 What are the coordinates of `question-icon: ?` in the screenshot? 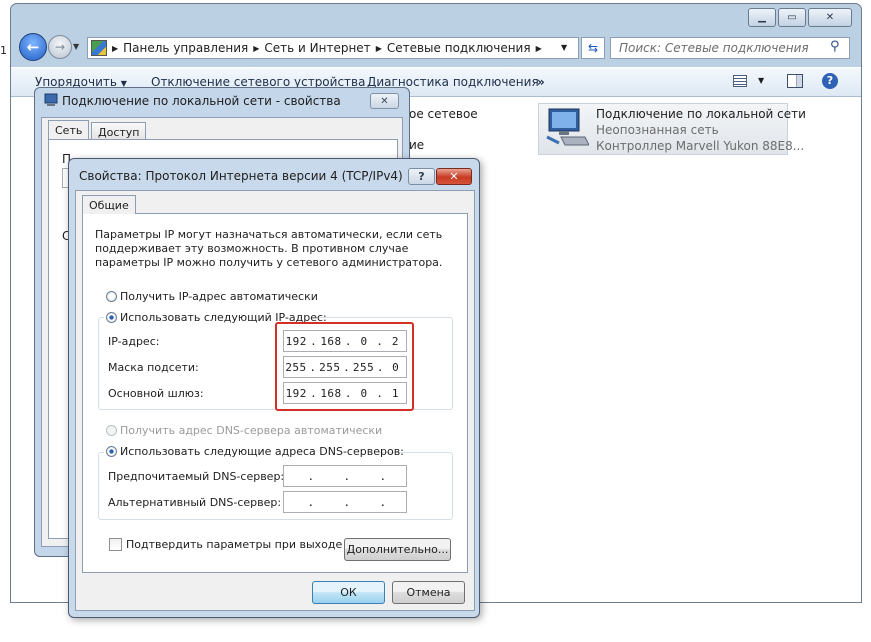 It's located at (421, 176).